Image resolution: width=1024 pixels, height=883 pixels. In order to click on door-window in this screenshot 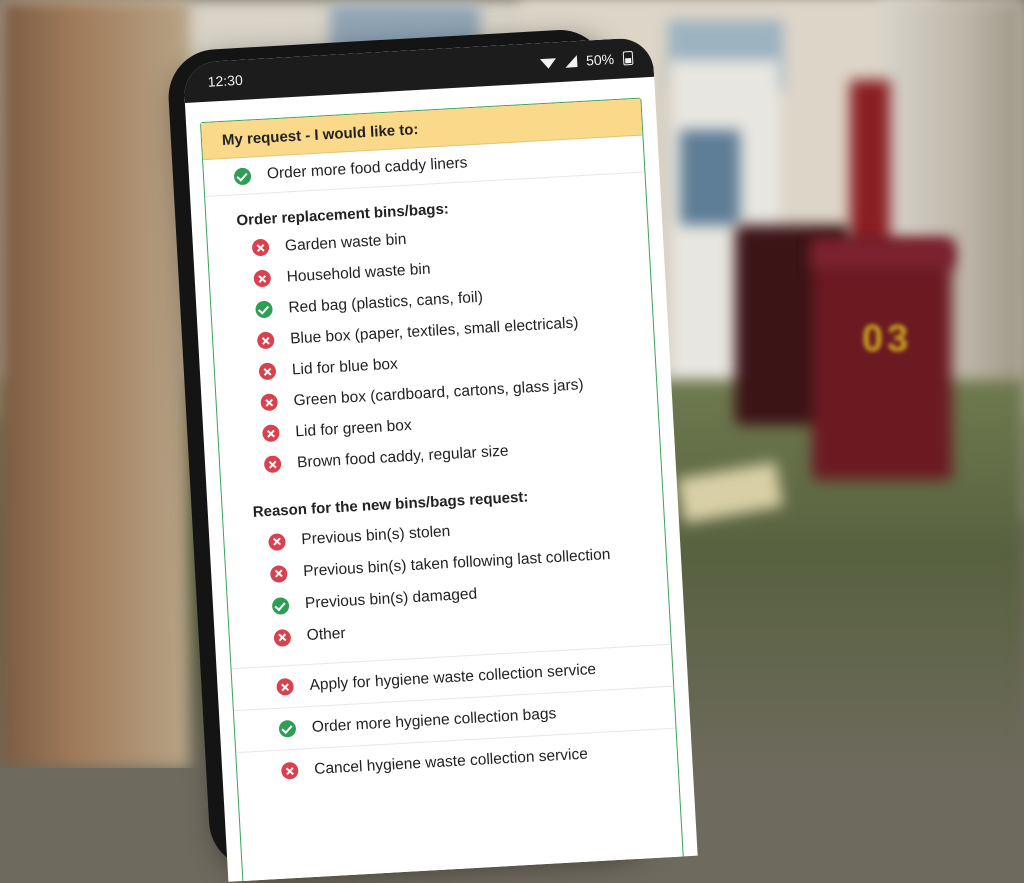, I will do `click(710, 177)`.